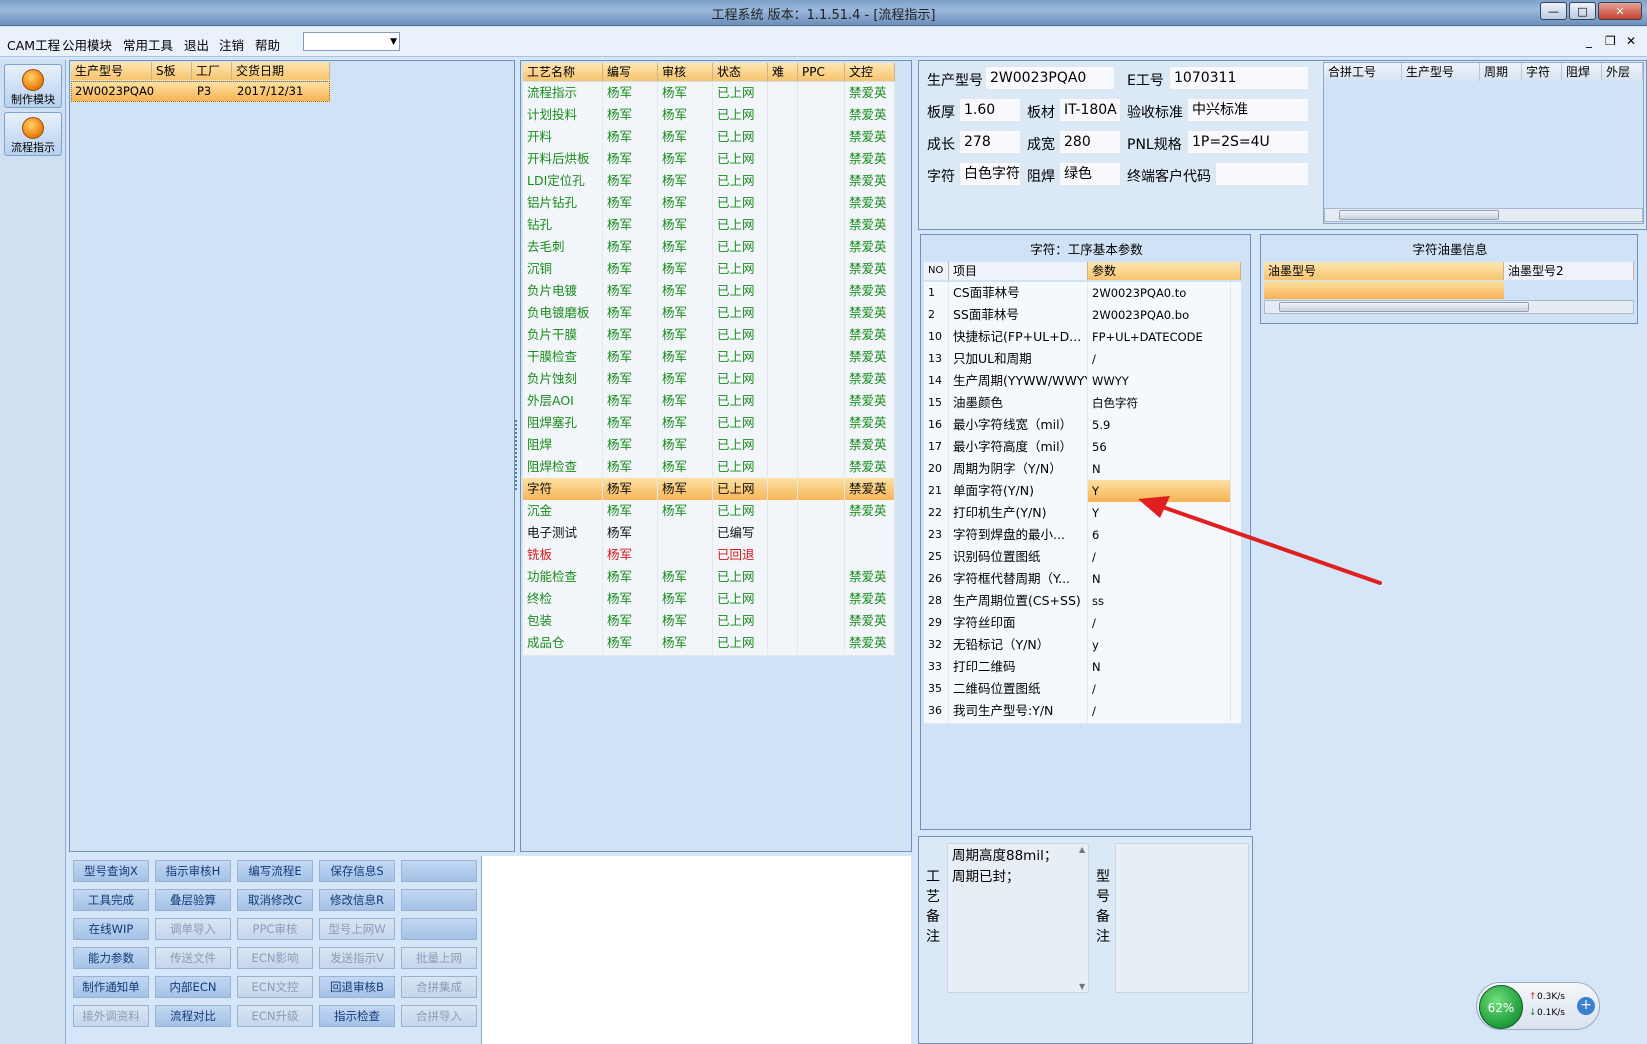 This screenshot has width=1647, height=1044. I want to click on col-delivery-date: 交货日期, so click(281, 71).